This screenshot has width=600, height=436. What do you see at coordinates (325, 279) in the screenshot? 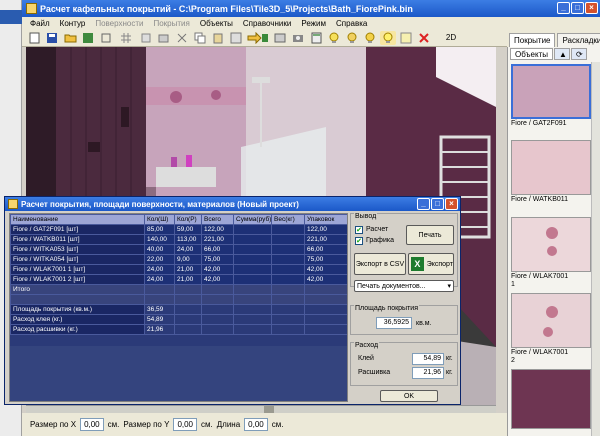
I see `value-cell: 42,00` at bounding box center [325, 279].